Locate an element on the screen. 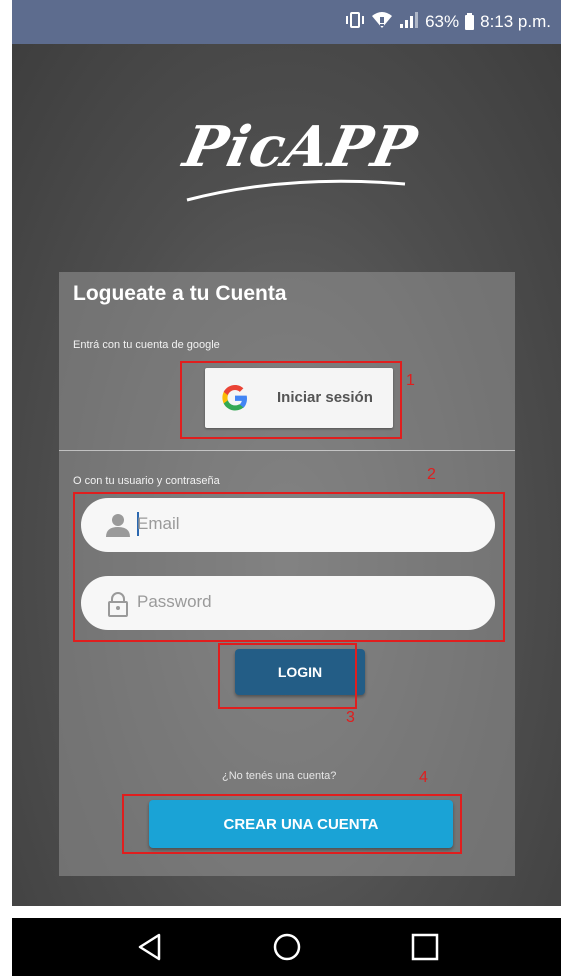 The width and height of the screenshot is (561, 976). annotation-number-1: 1 is located at coordinates (410, 380).